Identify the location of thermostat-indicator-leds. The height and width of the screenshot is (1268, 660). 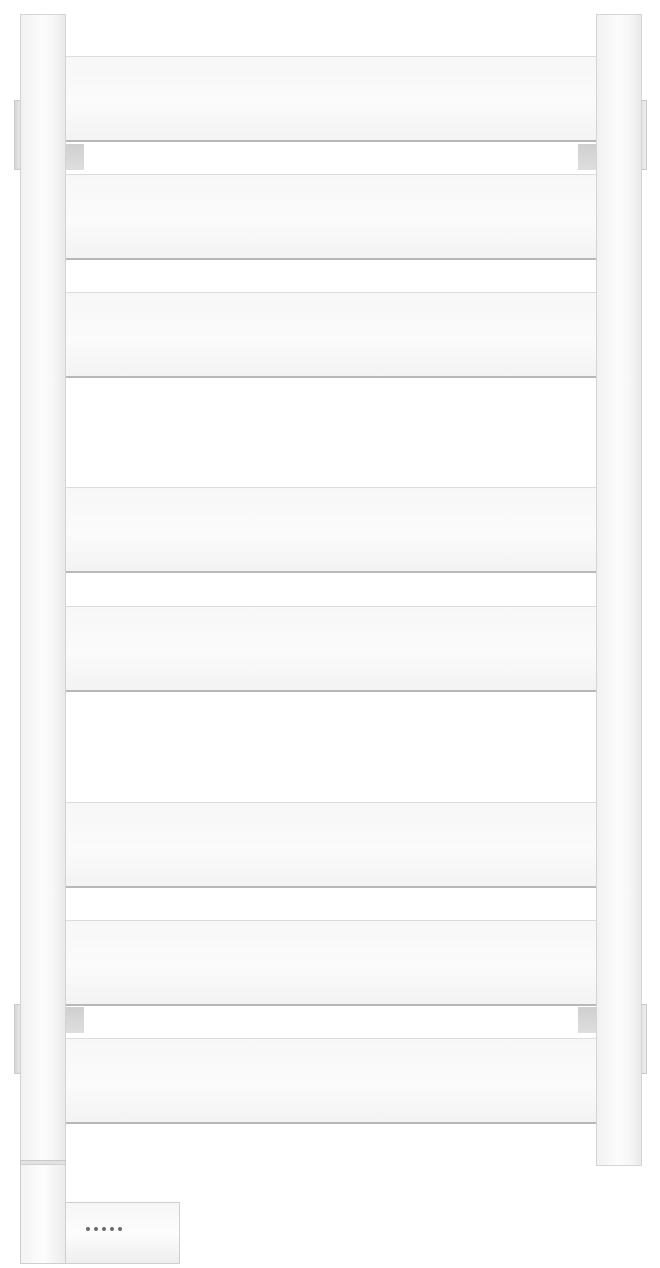
(104, 1229).